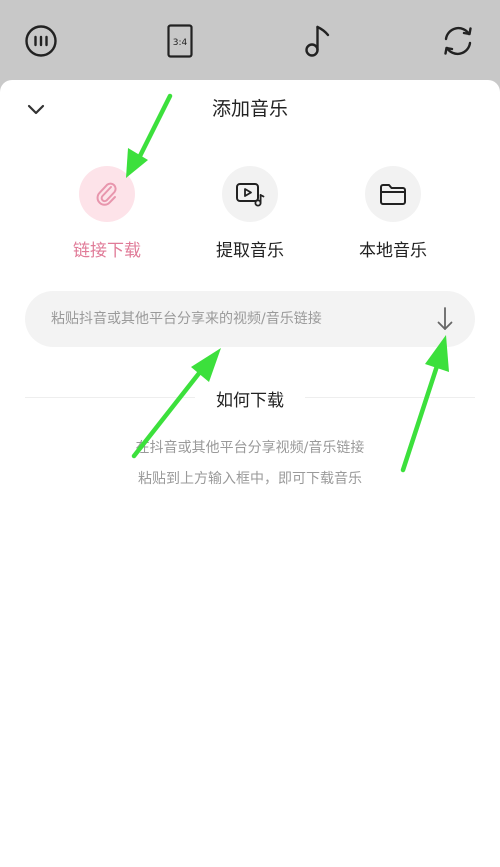  I want to click on tab-local-music: 本地音乐, so click(393, 213).